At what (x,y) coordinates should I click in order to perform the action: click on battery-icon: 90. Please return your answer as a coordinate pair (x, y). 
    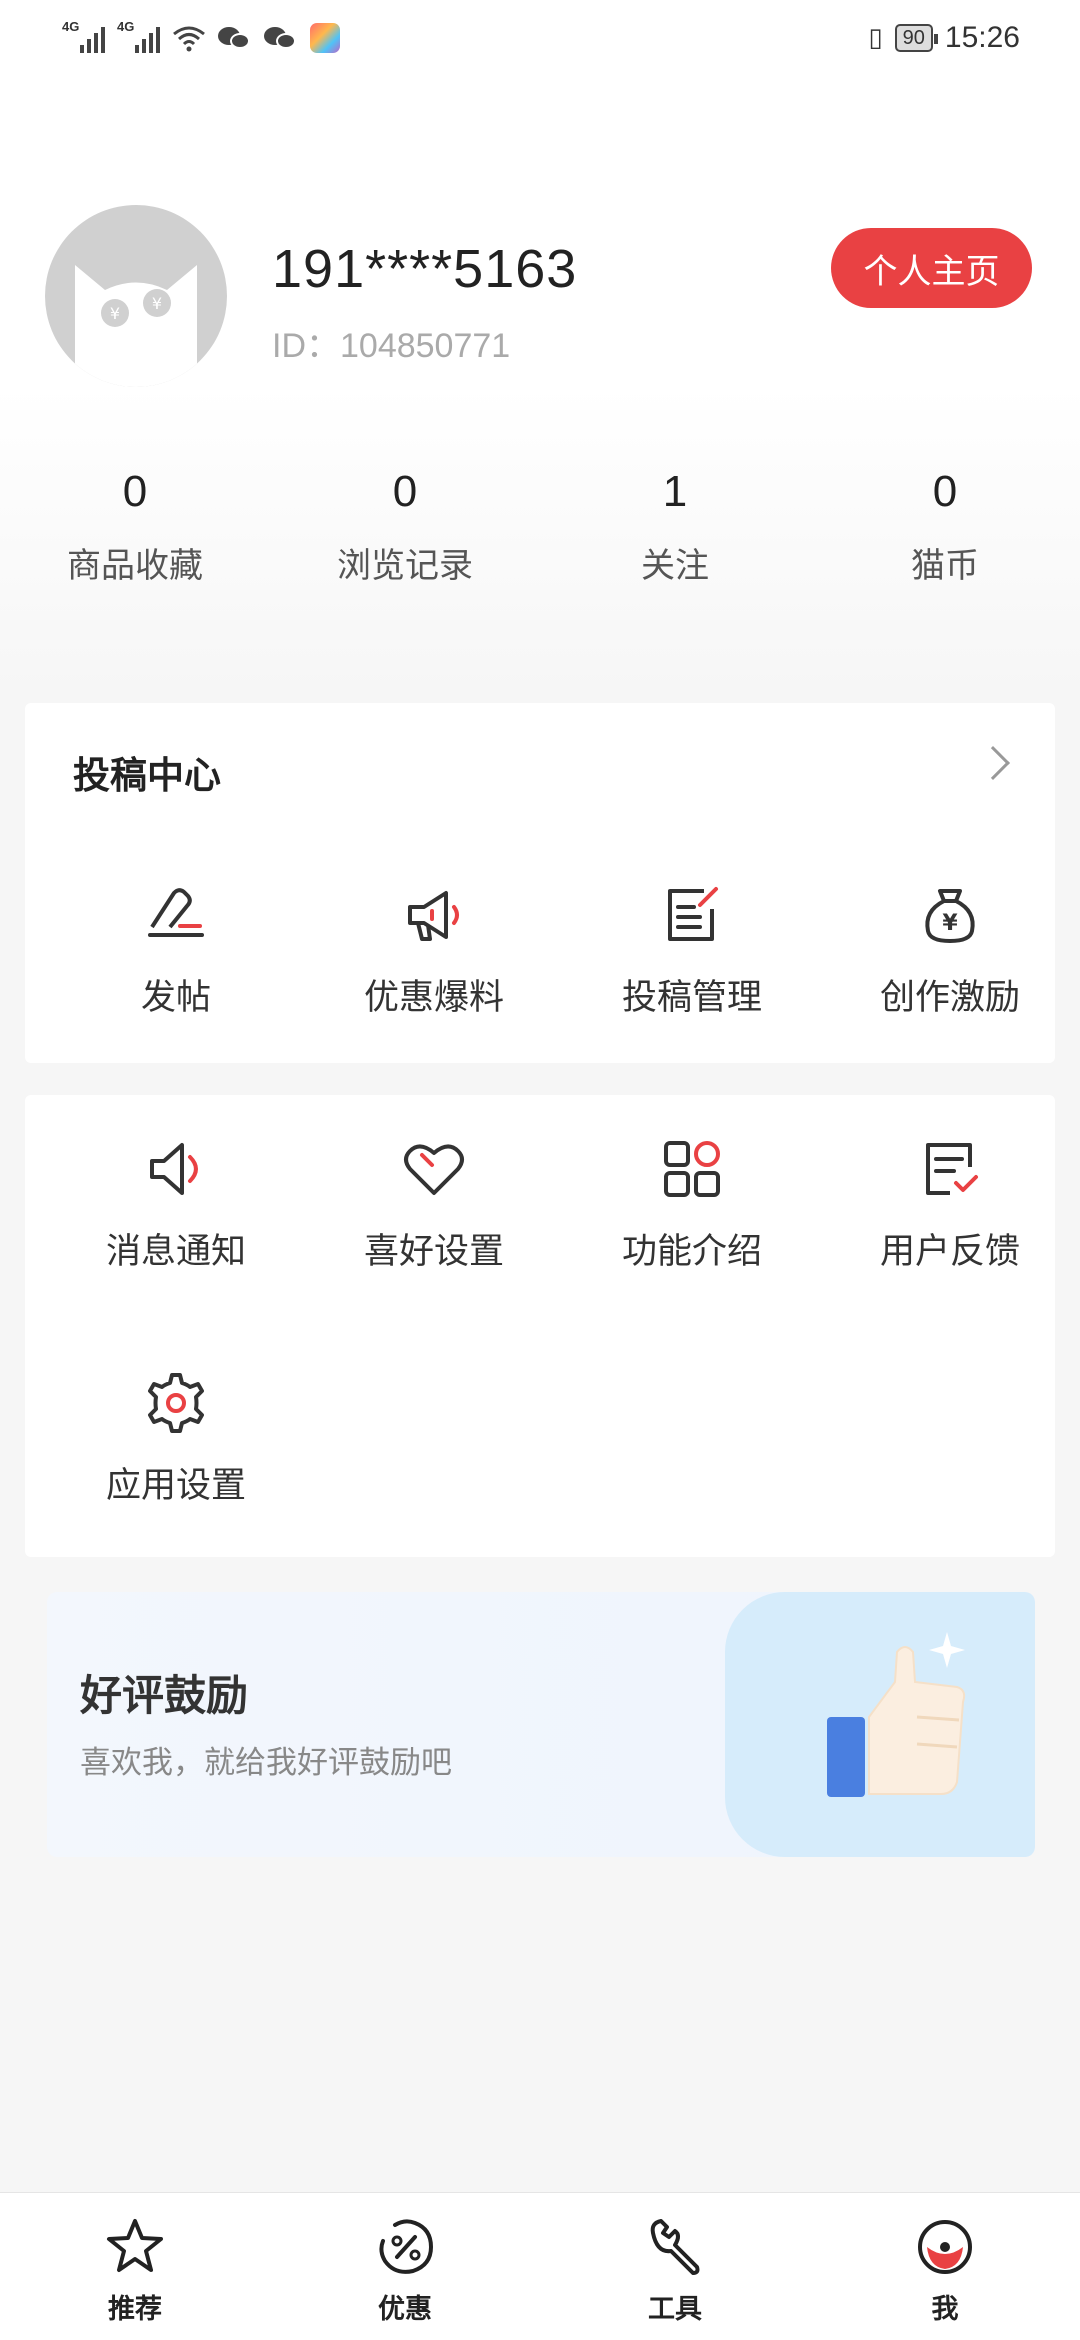
    Looking at the image, I should click on (916, 37).